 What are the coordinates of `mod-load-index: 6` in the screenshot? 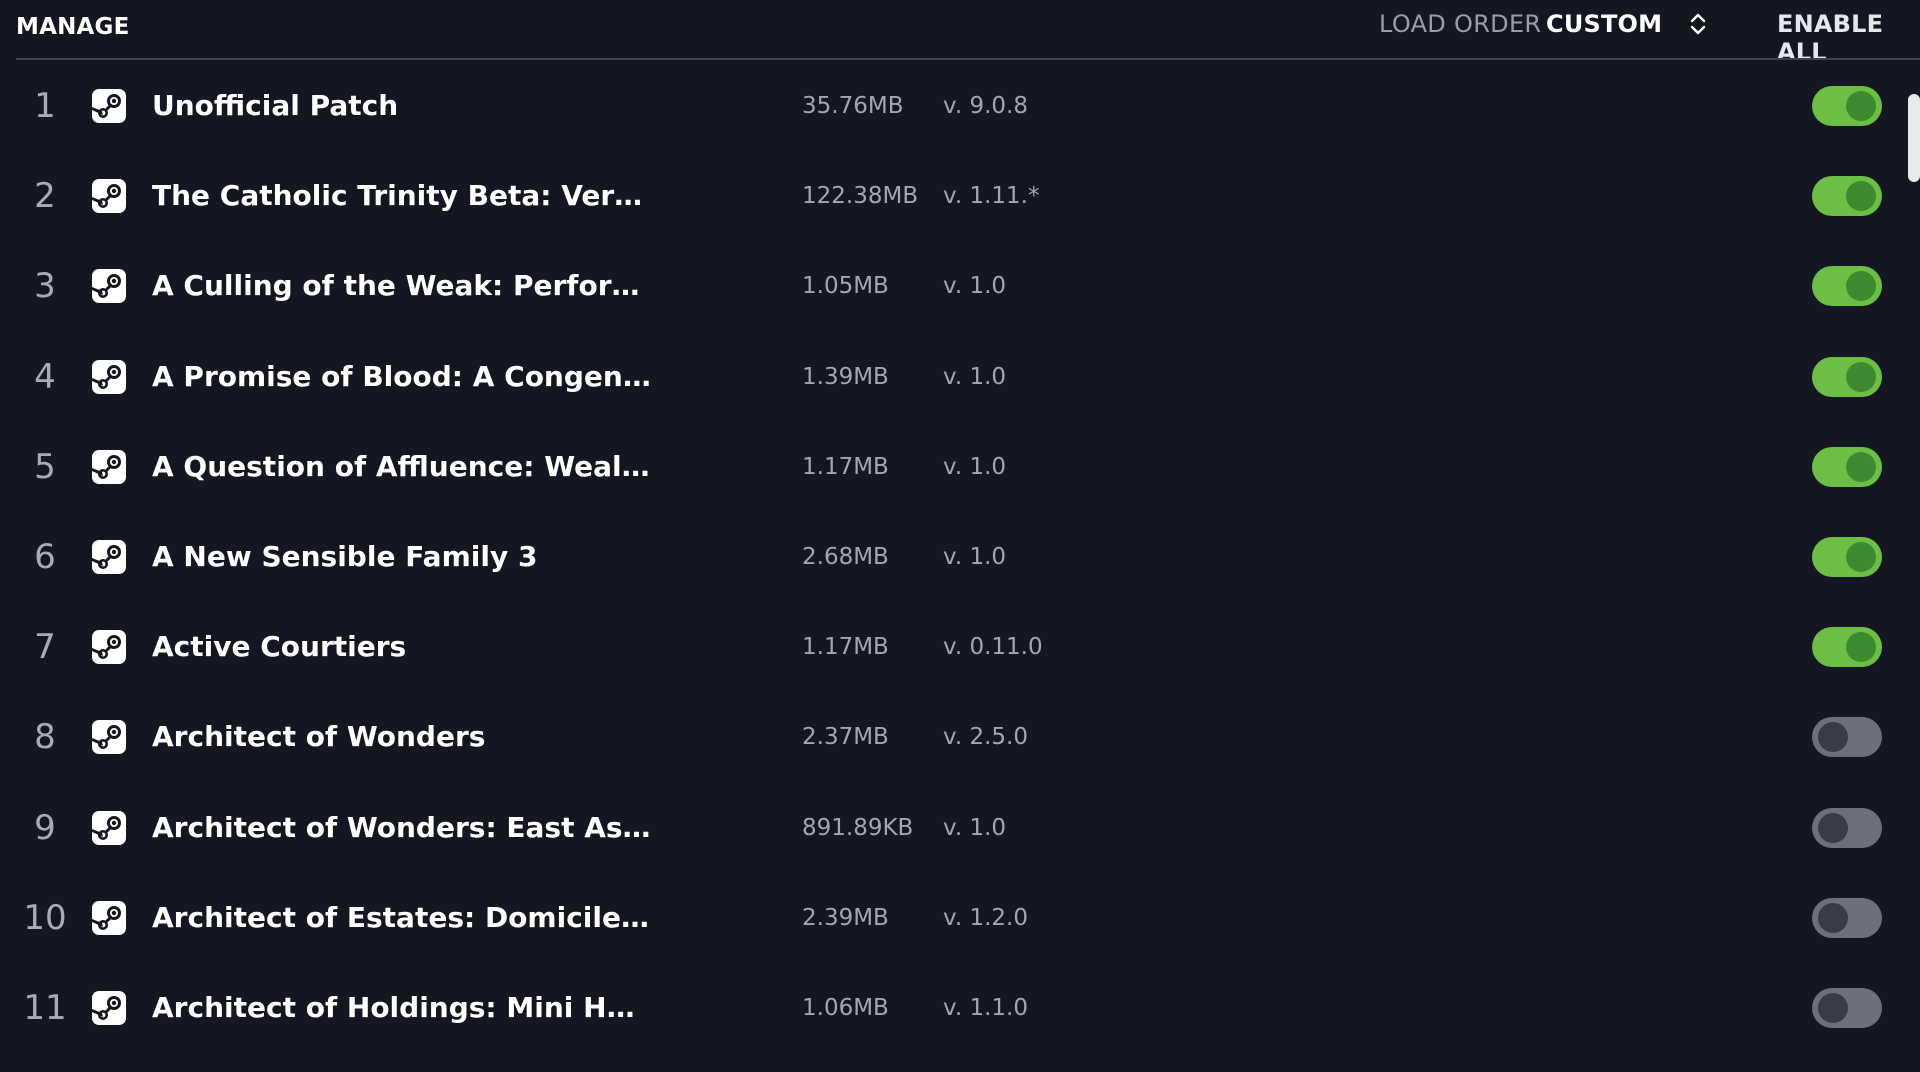 It's located at (45, 557).